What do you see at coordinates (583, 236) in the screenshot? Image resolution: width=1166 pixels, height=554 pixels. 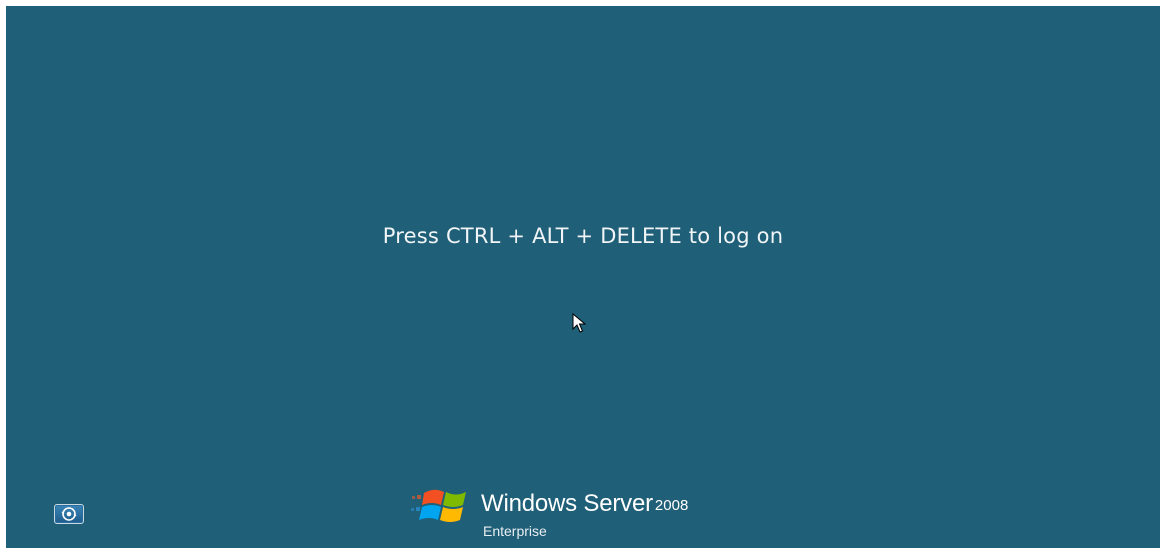 I see `logon-prompt: Press CTRL + ALT + DELETE to log on` at bounding box center [583, 236].